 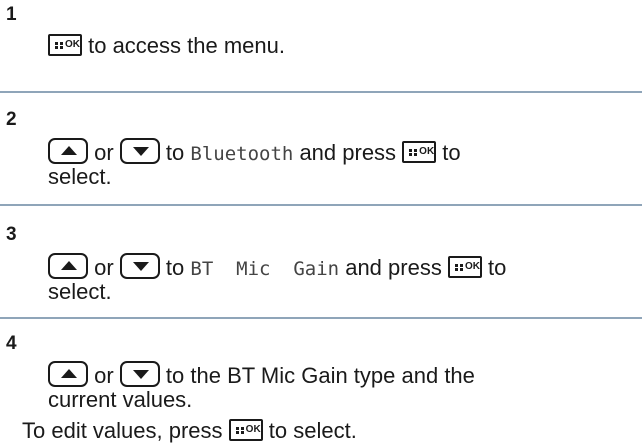 What do you see at coordinates (166, 46) in the screenshot?
I see `step-text: OK to access the menu.` at bounding box center [166, 46].